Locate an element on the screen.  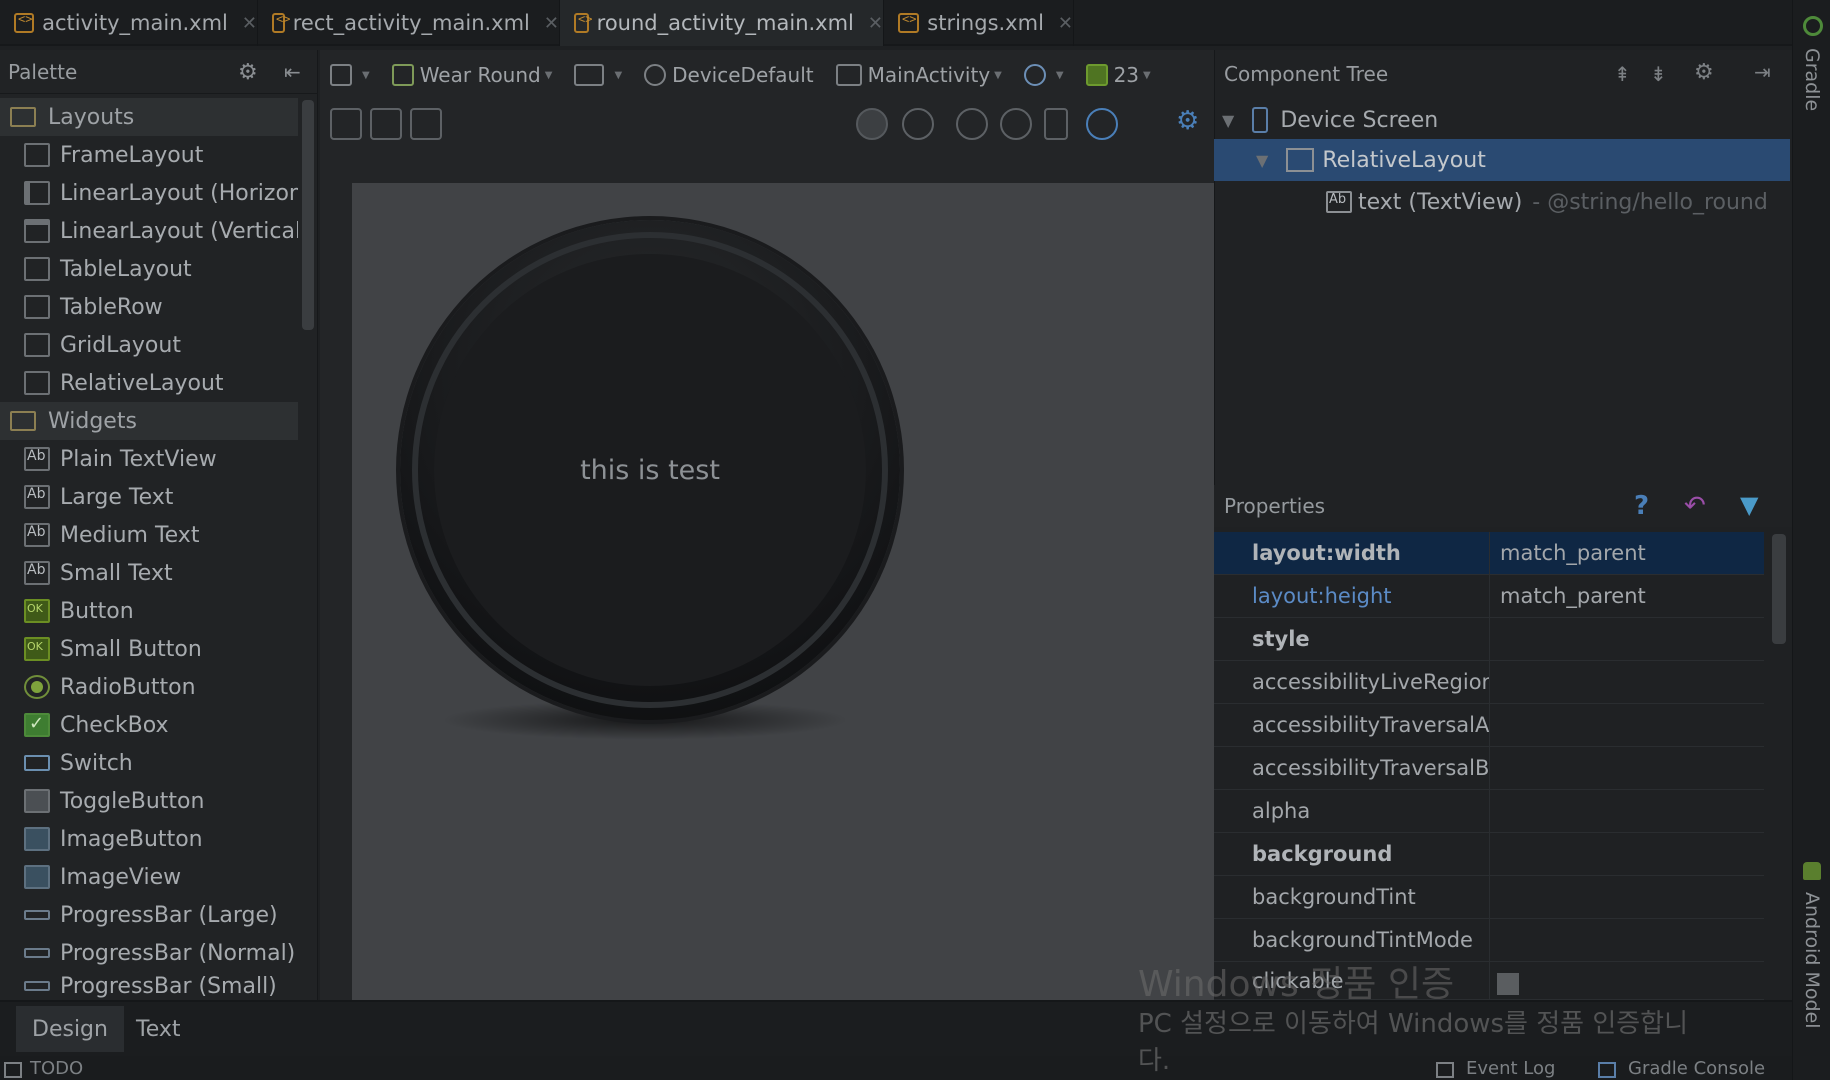
theme-label: DeviceDefault is located at coordinates (743, 75).